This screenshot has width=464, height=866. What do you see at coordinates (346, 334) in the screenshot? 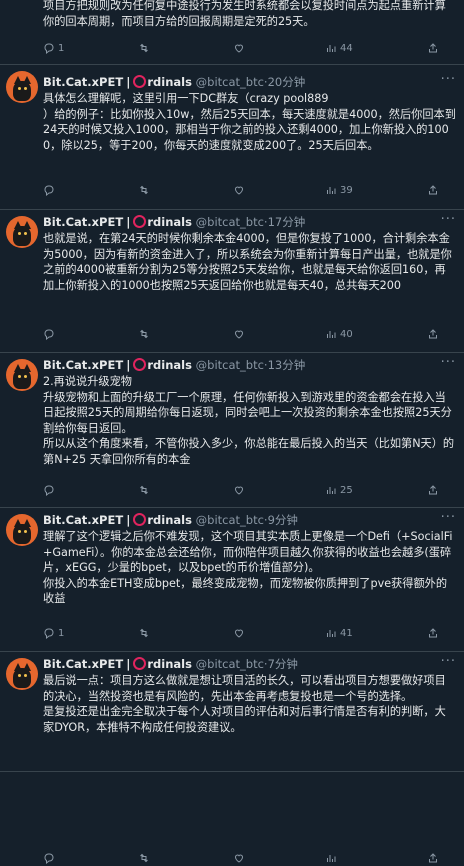
I see `views-count: 40` at bounding box center [346, 334].